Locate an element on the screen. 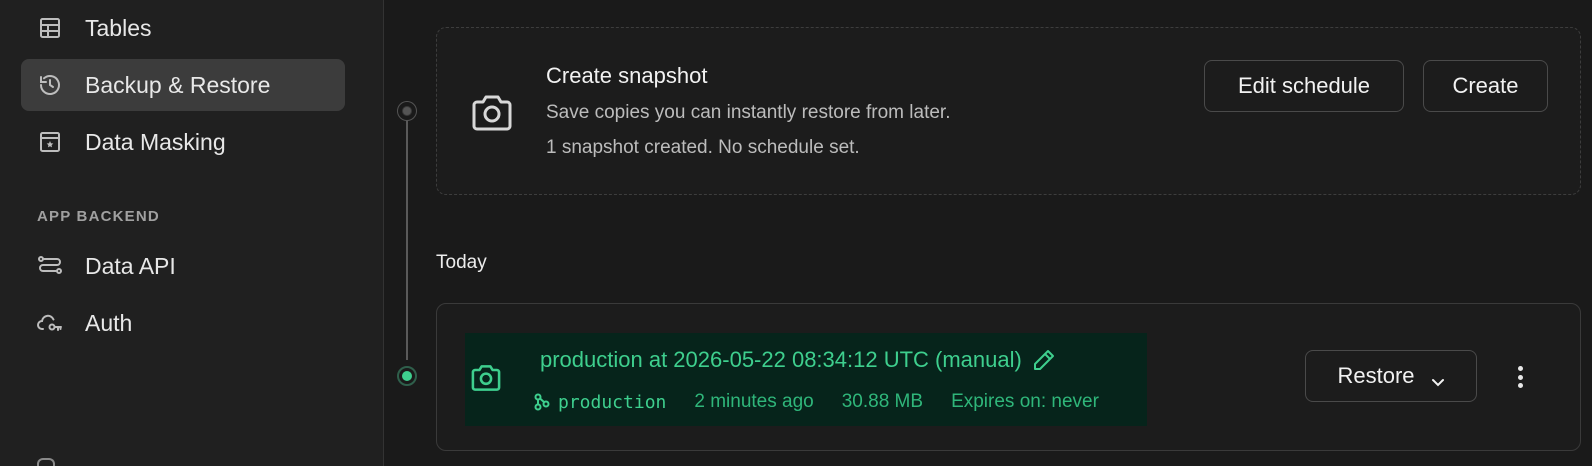 The width and height of the screenshot is (1592, 466). timeline-dot is located at coordinates (407, 111).